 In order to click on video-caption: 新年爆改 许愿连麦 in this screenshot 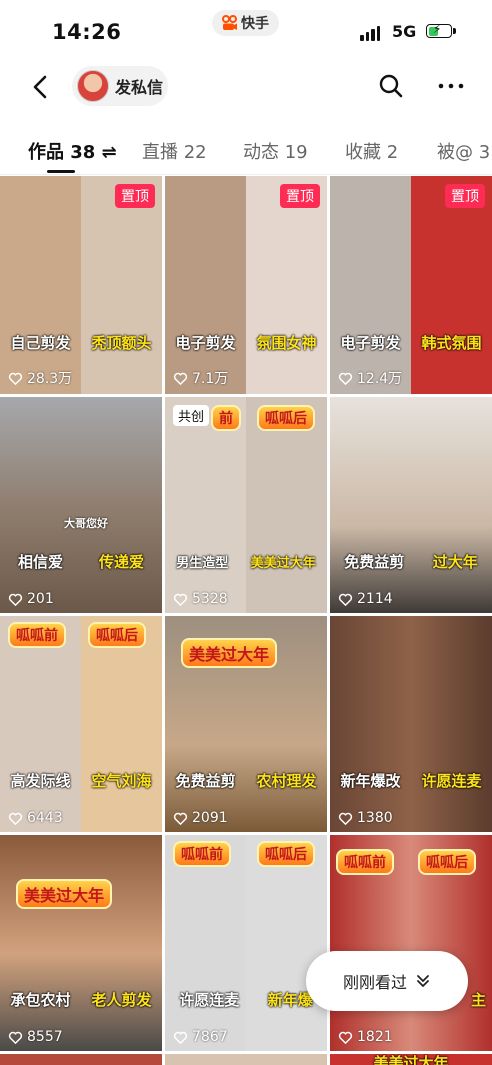, I will do `click(411, 780)`.